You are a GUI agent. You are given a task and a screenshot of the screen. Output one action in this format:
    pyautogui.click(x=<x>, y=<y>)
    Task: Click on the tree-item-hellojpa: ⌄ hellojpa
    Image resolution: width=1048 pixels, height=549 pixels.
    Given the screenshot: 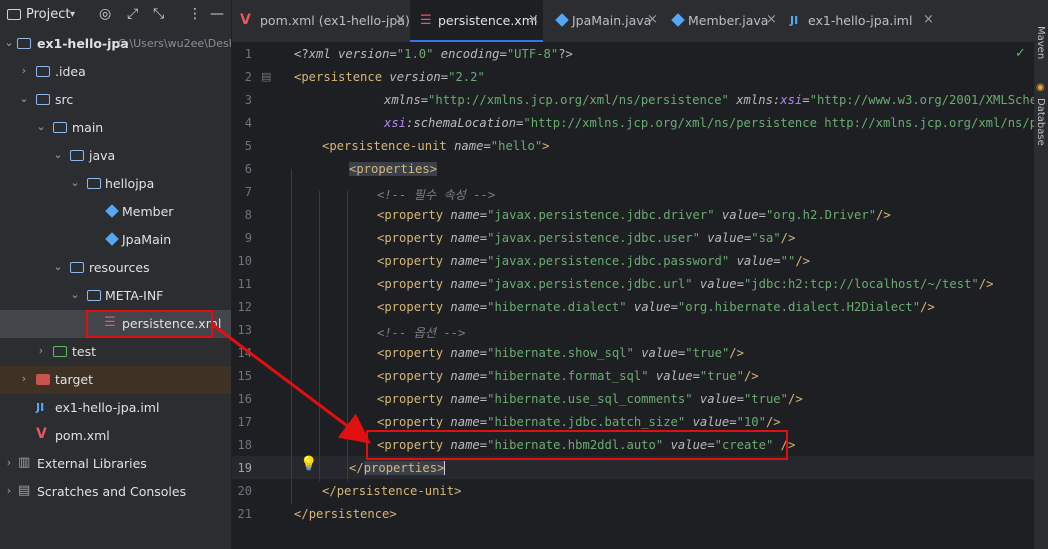 What is the action you would take?
    pyautogui.click(x=115, y=184)
    